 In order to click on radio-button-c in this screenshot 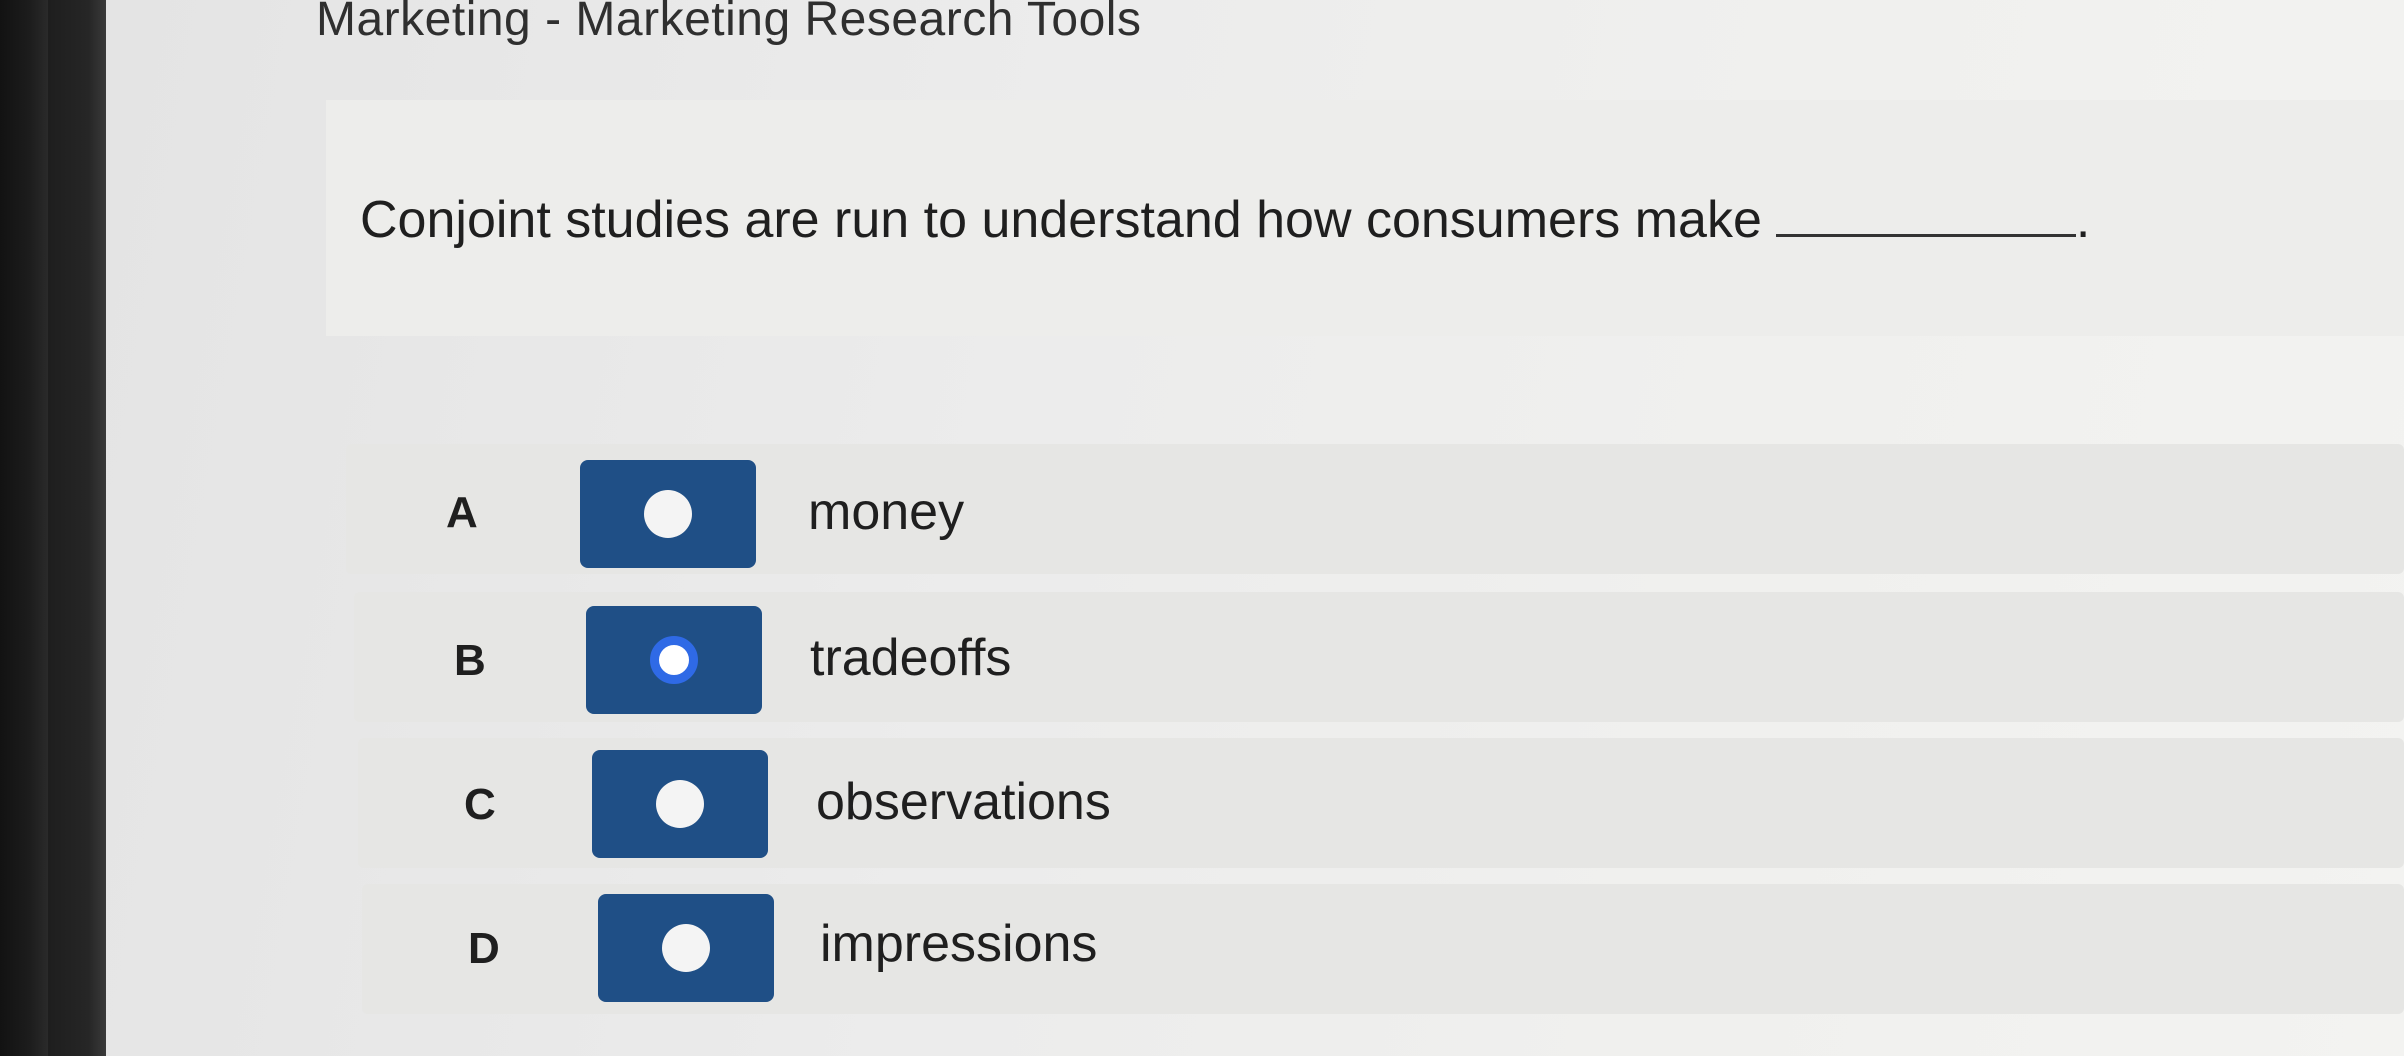, I will do `click(680, 804)`.